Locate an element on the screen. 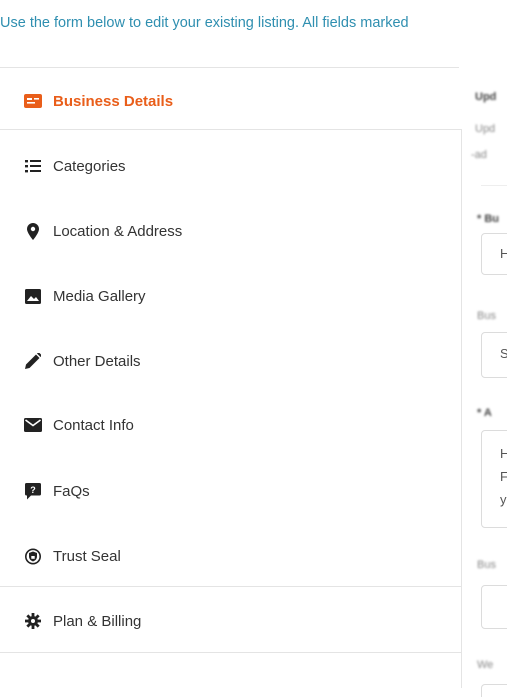  nav-item-faqs: ? FaQs is located at coordinates (230, 491).